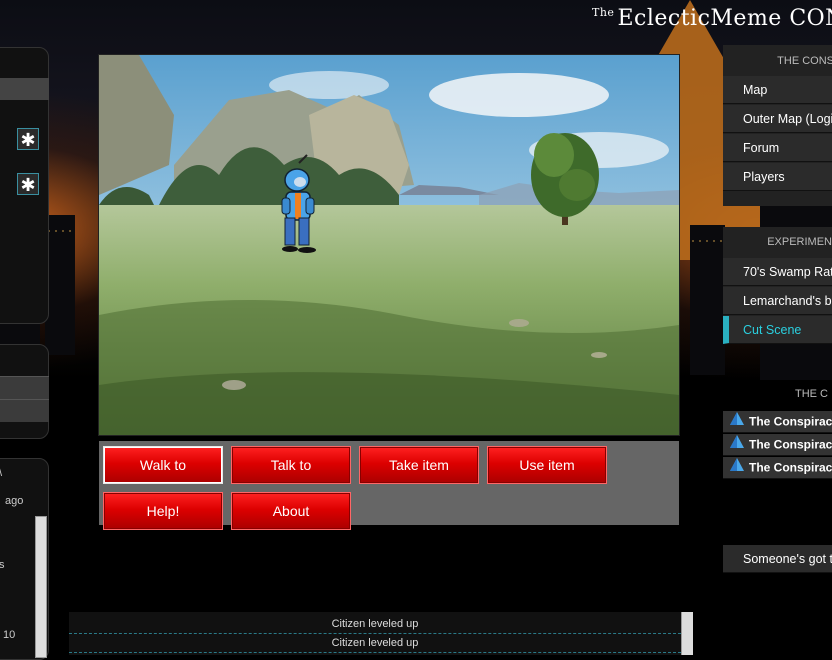 The image size is (832, 660). What do you see at coordinates (724, 18) in the screenshot?
I see `brand-name: EclecticMeme CON` at bounding box center [724, 18].